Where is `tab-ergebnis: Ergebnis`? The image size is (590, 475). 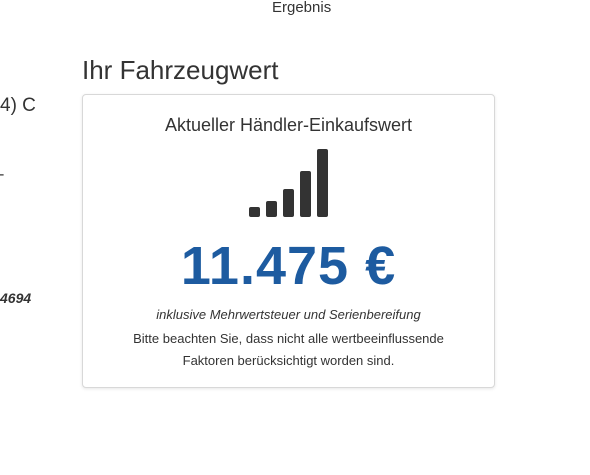 tab-ergebnis: Ergebnis is located at coordinates (301, 8).